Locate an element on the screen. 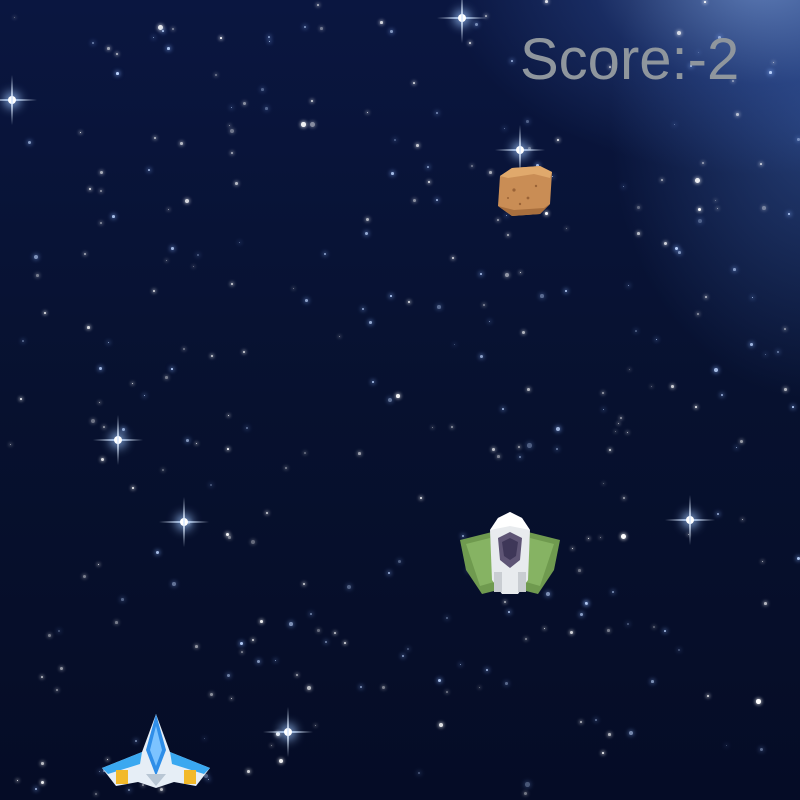 The width and height of the screenshot is (800, 800). player-spaceship-icon is located at coordinates (156, 751).